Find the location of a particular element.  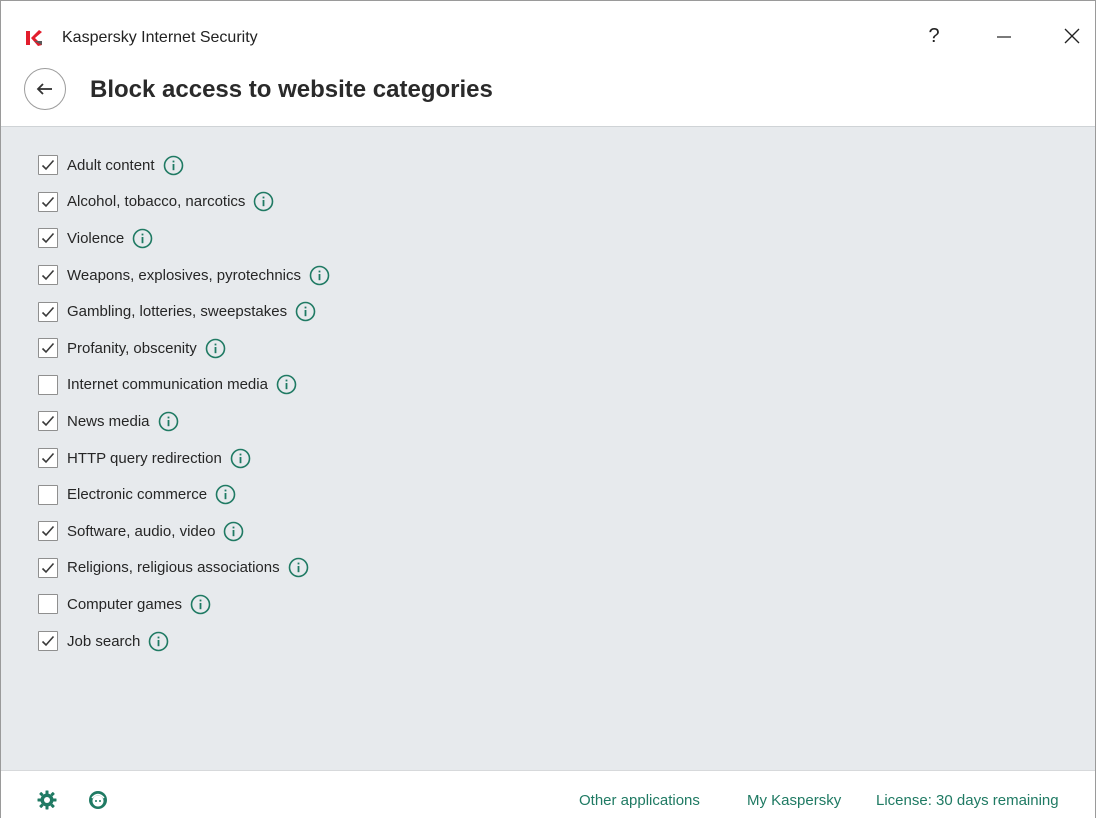

category-label: Religions, religious associations is located at coordinates (173, 567).